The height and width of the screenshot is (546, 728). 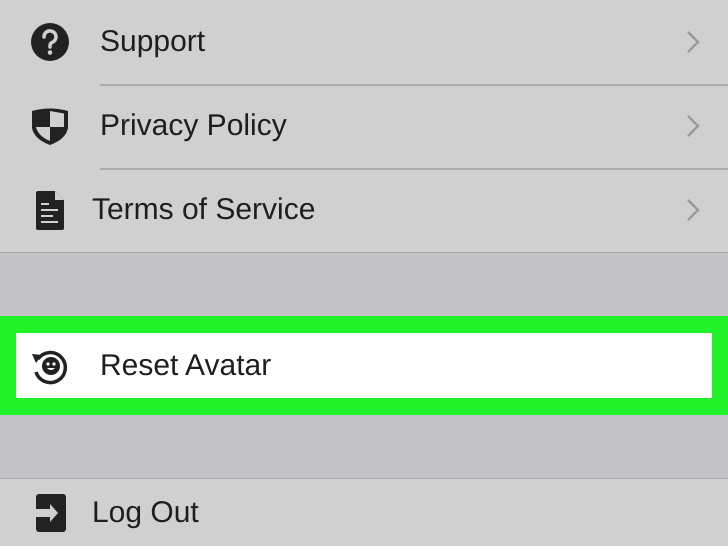 I want to click on menu-label: Reset Avatar, so click(x=186, y=365).